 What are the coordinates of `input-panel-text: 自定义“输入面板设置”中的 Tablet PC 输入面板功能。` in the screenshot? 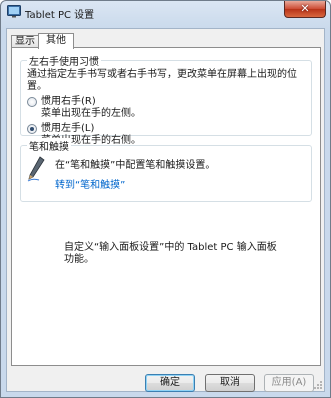 It's located at (170, 253).